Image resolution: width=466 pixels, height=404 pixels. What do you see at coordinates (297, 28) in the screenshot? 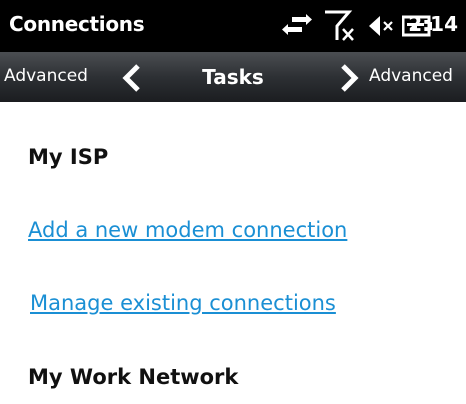
I see `data-sync-arrows-icon` at bounding box center [297, 28].